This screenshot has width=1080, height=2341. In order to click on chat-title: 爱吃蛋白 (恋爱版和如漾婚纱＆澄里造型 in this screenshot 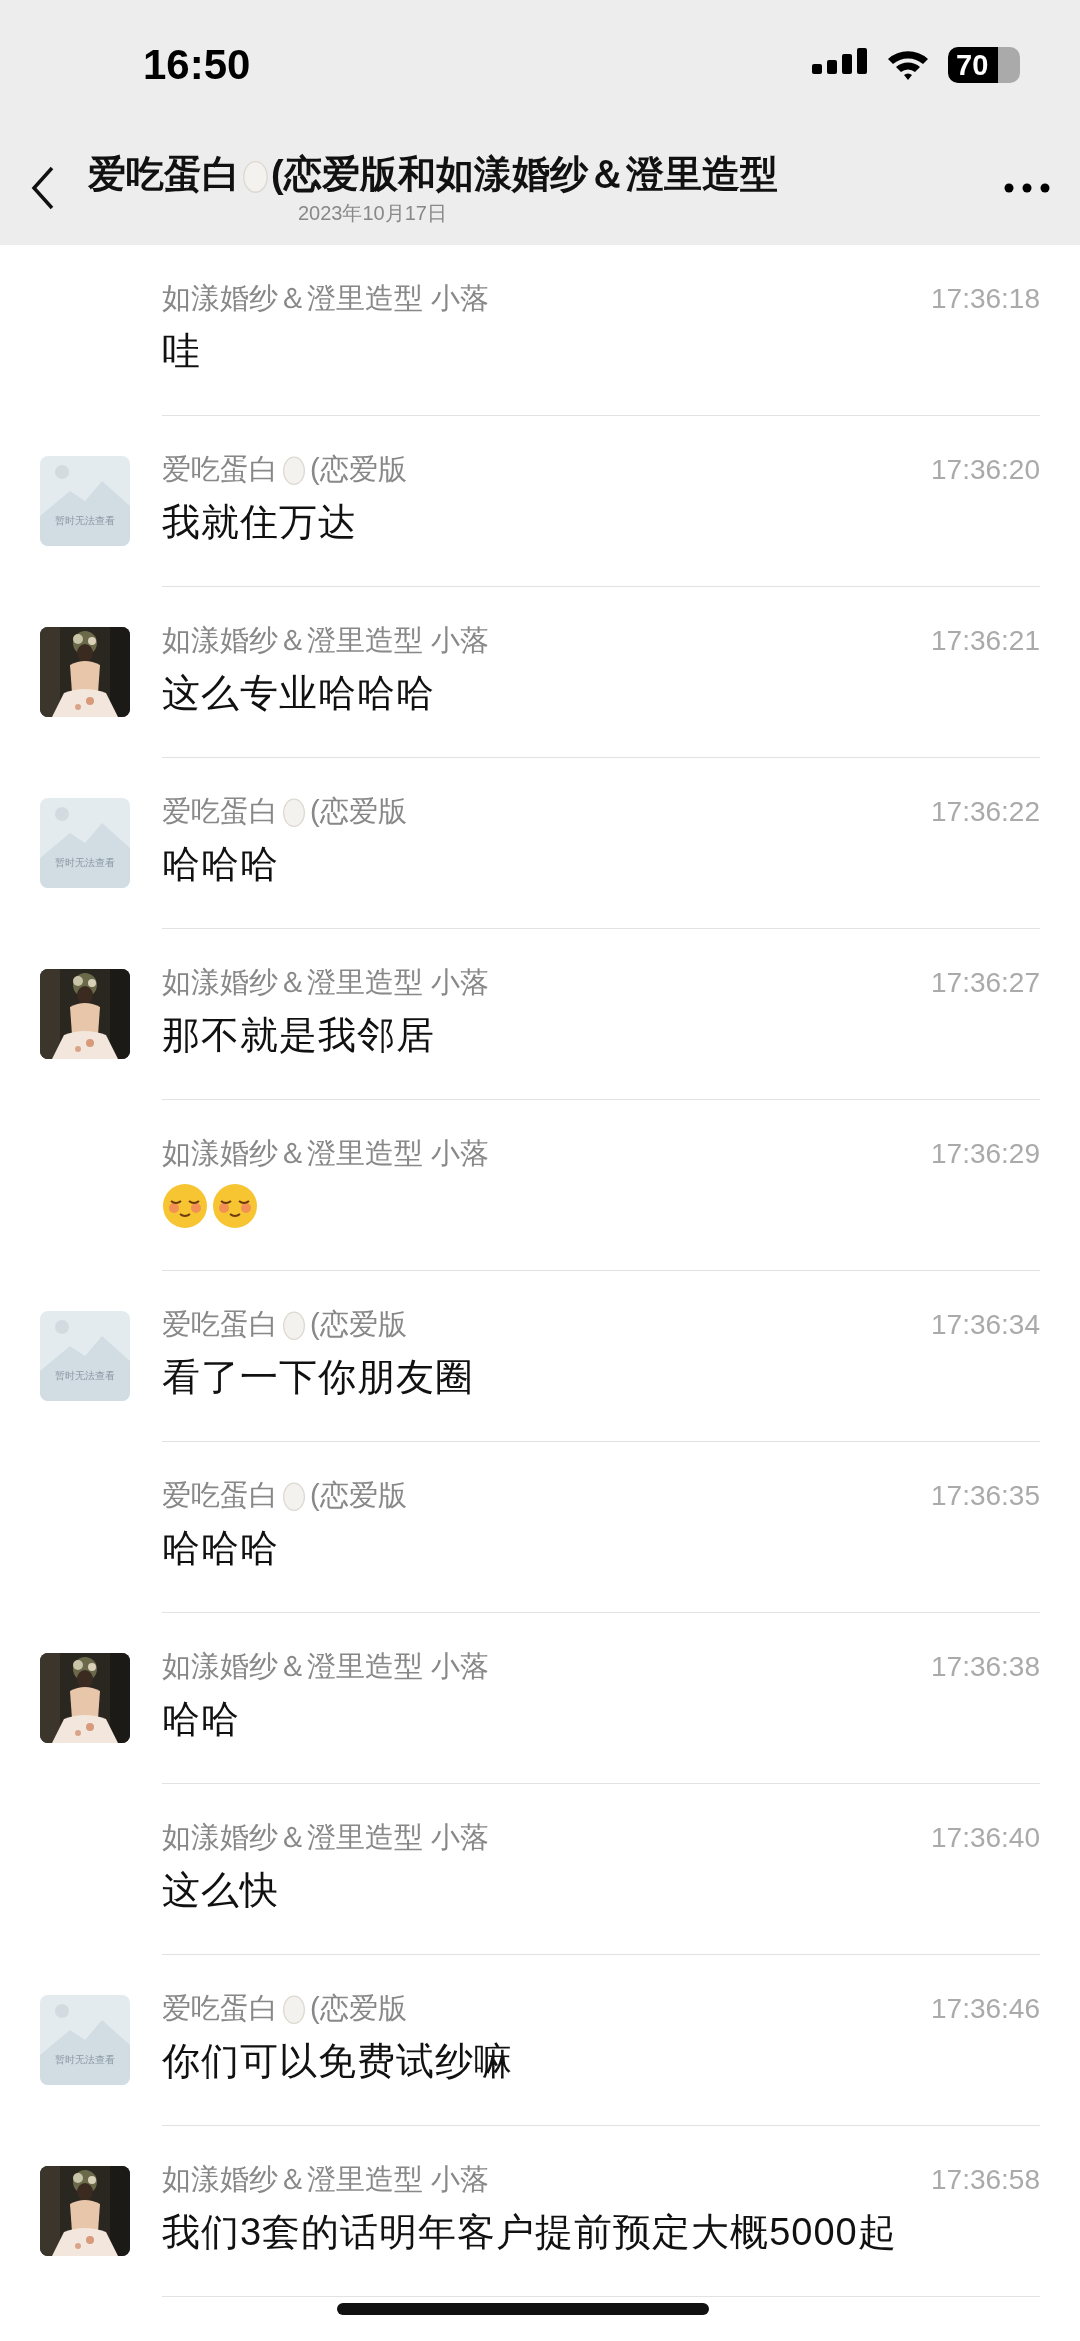, I will do `click(433, 174)`.